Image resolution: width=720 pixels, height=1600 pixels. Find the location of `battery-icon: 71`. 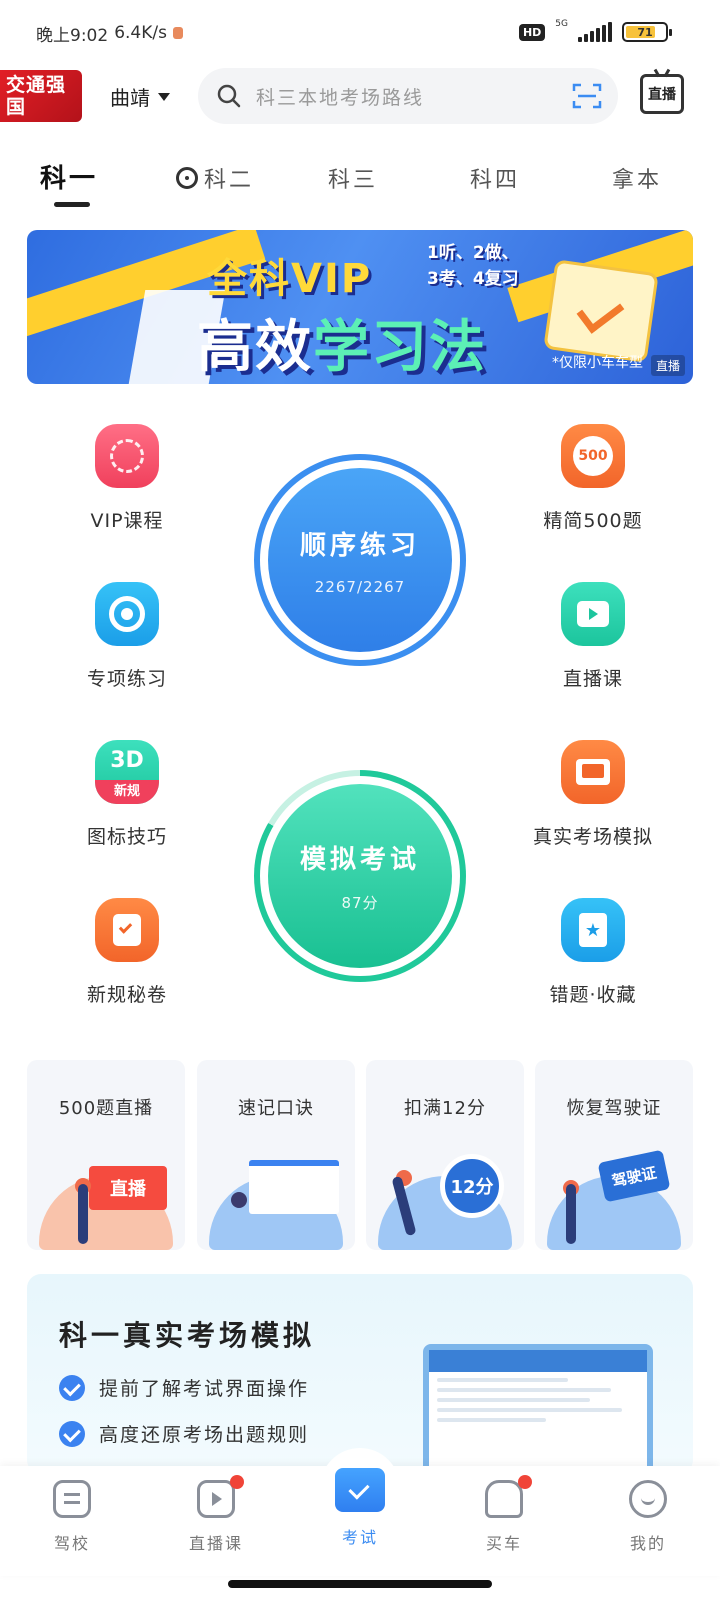

battery-icon: 71 is located at coordinates (647, 32).